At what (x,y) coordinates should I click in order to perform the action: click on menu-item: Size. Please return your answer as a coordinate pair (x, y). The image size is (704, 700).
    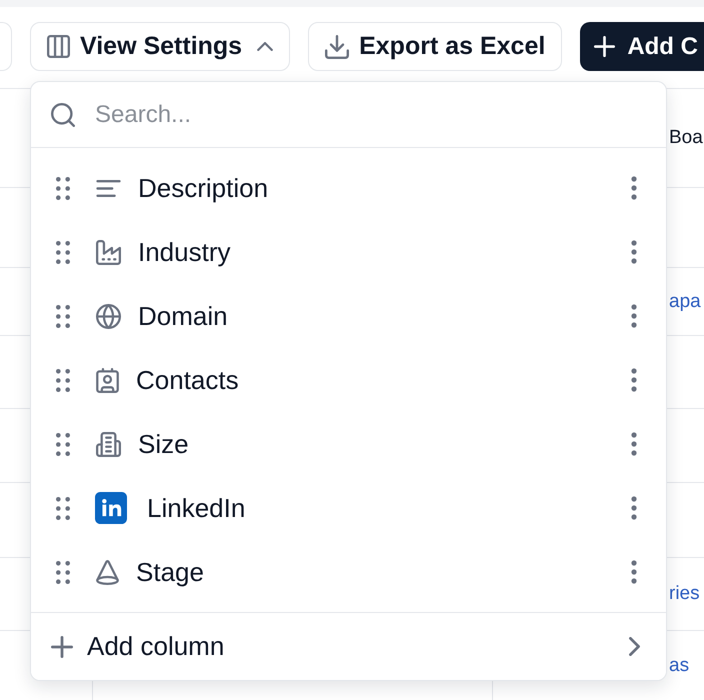
    Looking at the image, I should click on (163, 444).